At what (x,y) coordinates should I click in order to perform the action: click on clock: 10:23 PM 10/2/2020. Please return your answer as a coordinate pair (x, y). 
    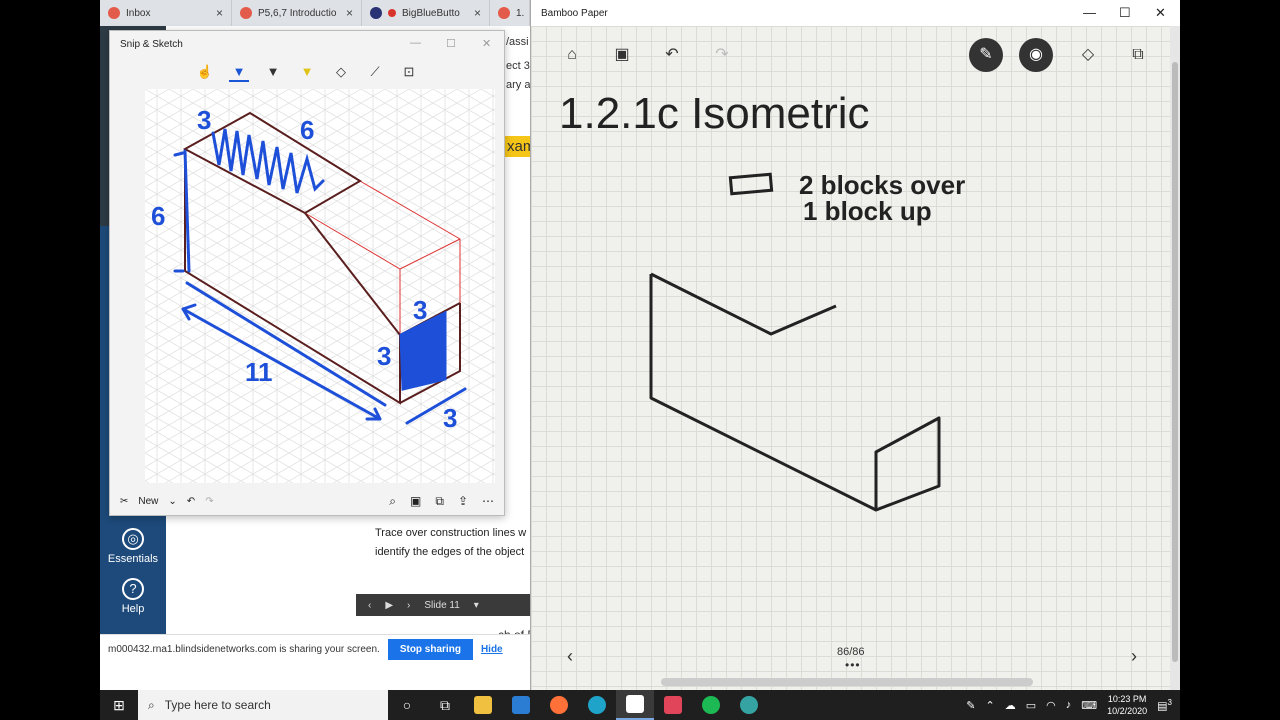
    Looking at the image, I should click on (1127, 705).